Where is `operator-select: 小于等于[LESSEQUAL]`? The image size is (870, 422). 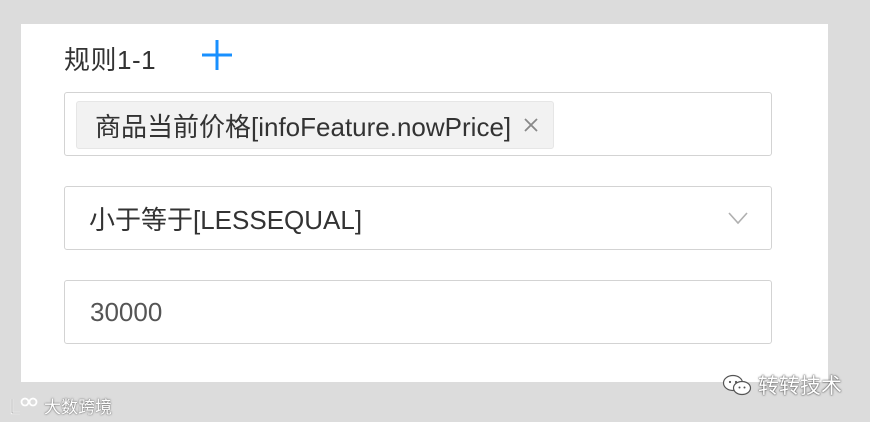
operator-select: 小于等于[LESSEQUAL] is located at coordinates (418, 218).